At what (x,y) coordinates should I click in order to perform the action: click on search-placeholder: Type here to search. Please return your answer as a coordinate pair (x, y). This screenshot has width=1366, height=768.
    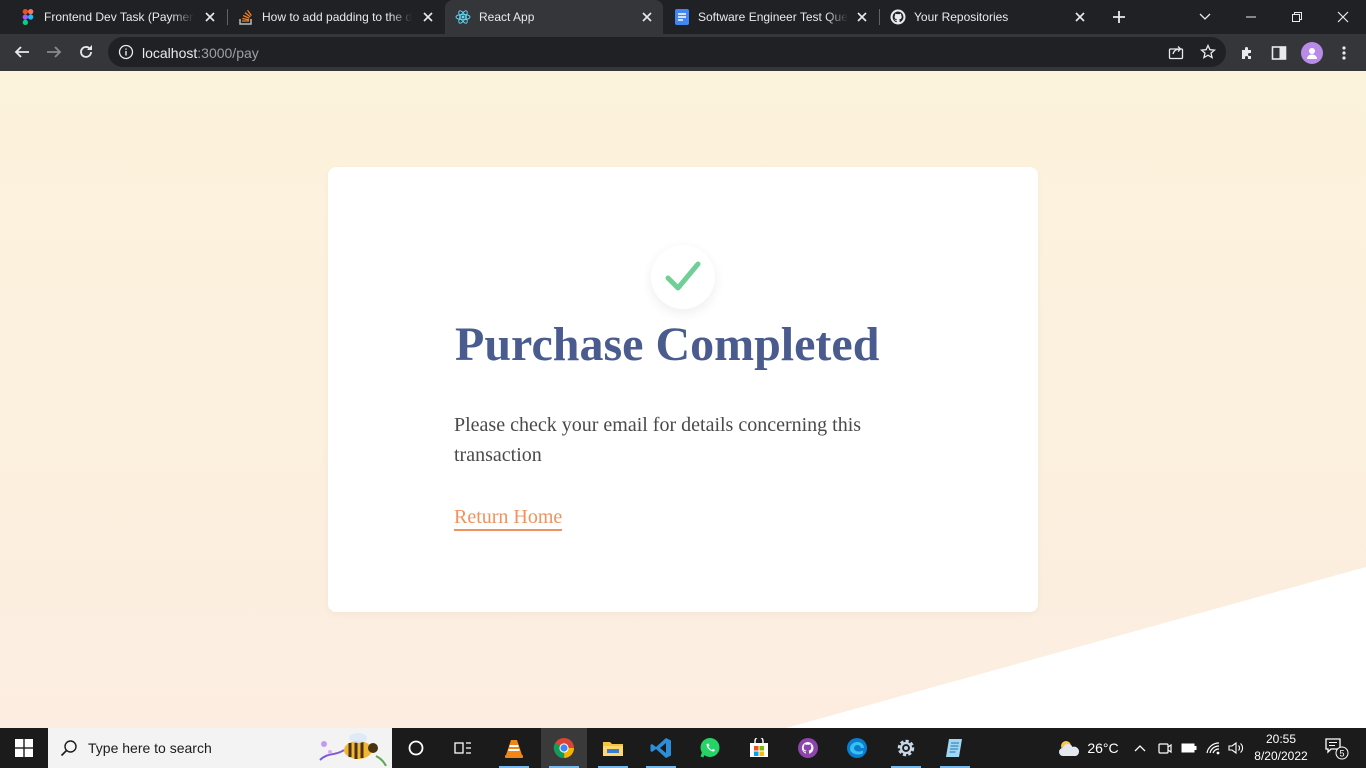
    Looking at the image, I should click on (150, 748).